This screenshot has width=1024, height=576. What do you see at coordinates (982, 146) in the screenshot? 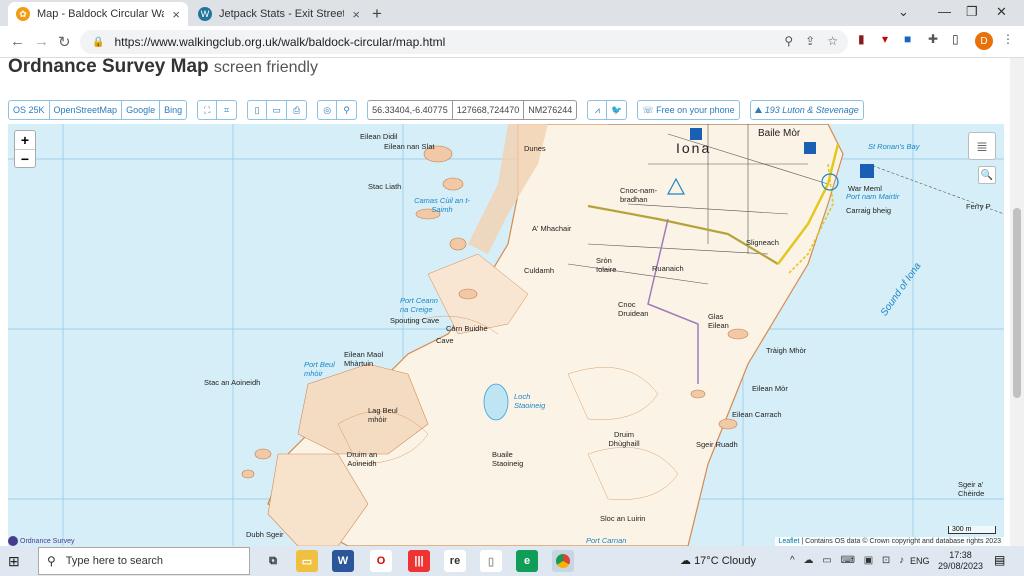
I see `layers-icon: ≣` at bounding box center [982, 146].